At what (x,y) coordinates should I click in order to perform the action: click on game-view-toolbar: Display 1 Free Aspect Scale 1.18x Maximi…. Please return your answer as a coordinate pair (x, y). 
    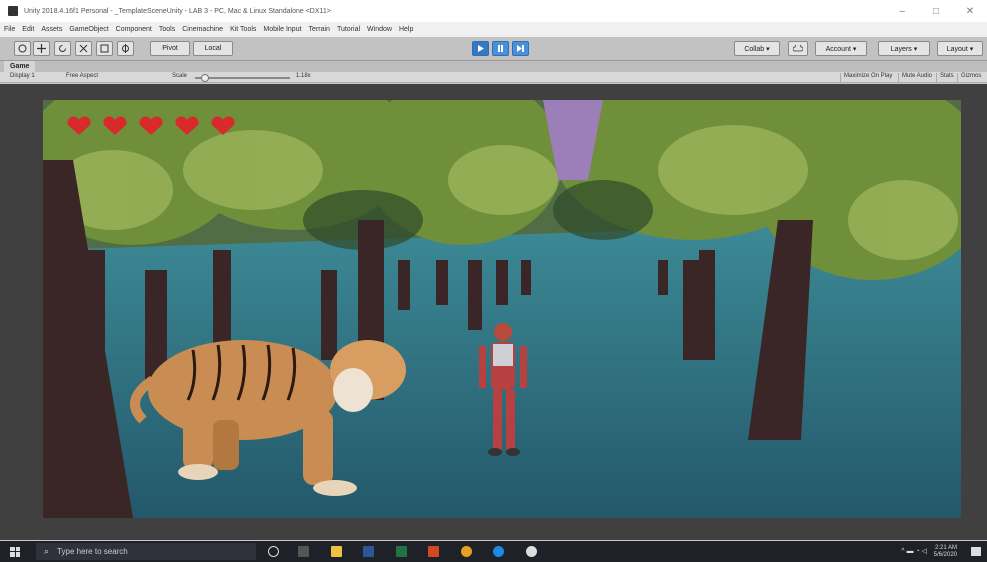
    Looking at the image, I should click on (493, 77).